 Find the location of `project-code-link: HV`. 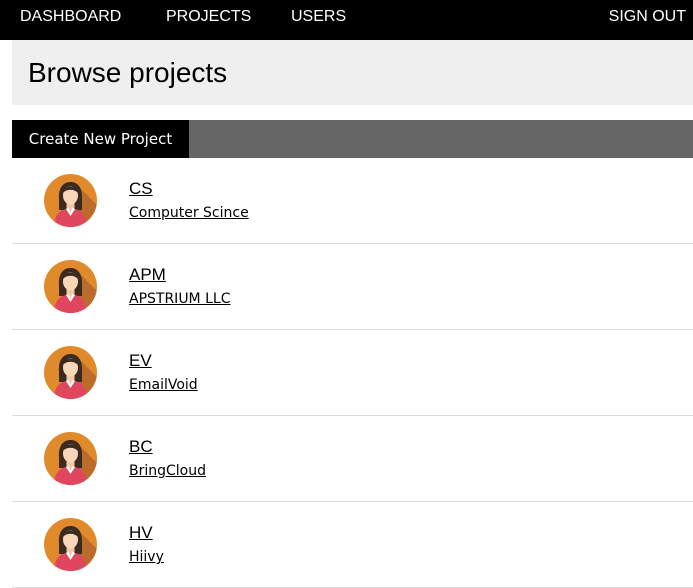

project-code-link: HV is located at coordinates (141, 533).